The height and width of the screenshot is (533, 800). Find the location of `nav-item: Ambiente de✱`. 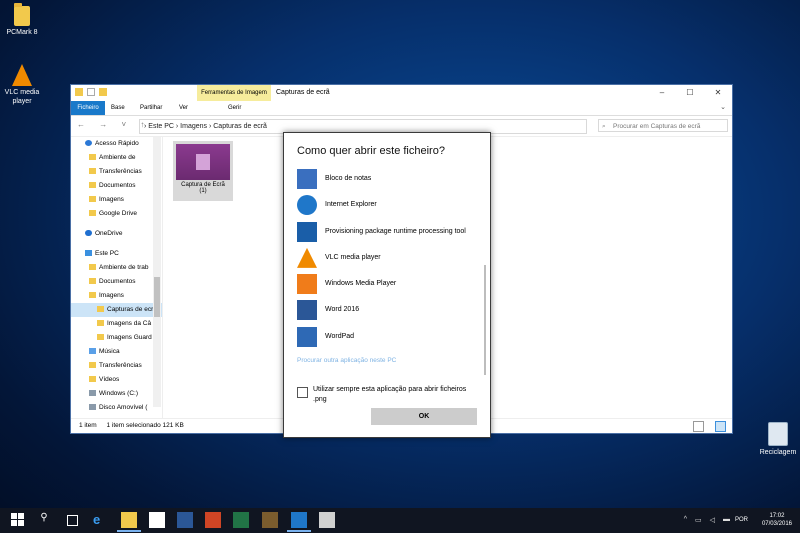

nav-item: Ambiente de✱ is located at coordinates (116, 158).